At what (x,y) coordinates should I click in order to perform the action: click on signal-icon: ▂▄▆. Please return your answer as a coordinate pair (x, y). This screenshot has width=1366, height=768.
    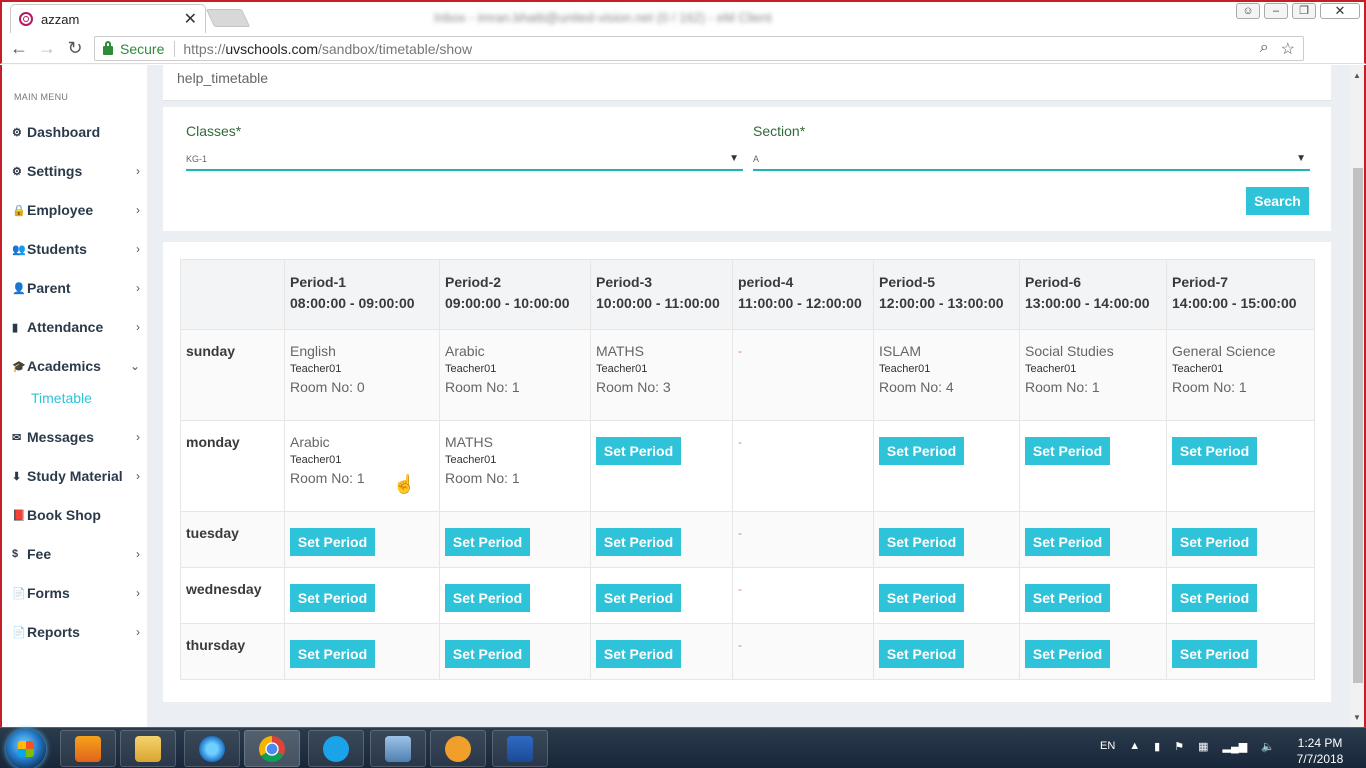
    Looking at the image, I should click on (1235, 746).